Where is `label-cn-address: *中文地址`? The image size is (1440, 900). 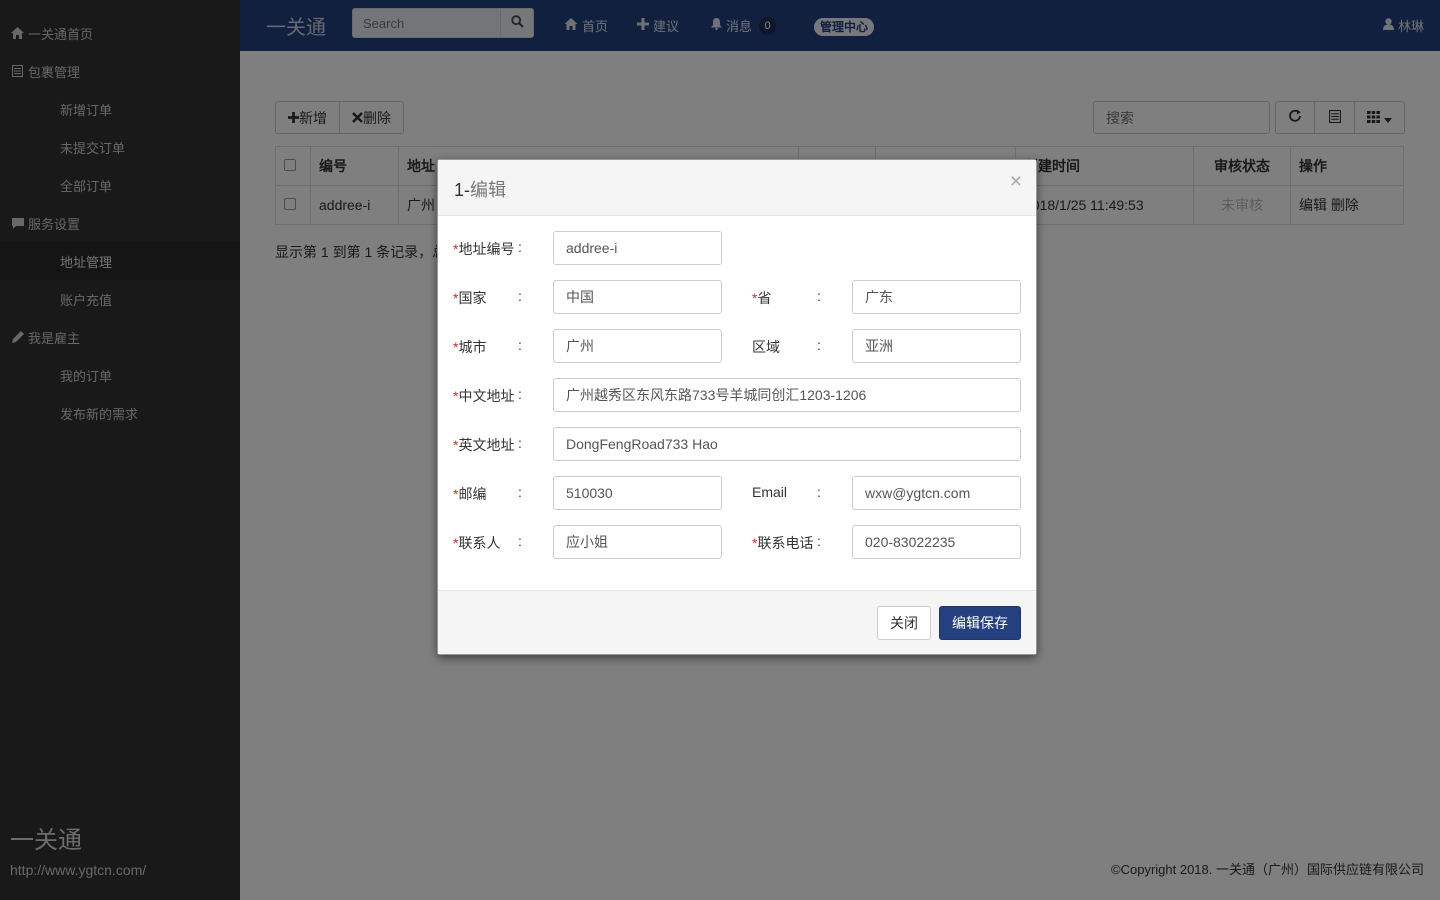 label-cn-address: *中文地址 is located at coordinates (483, 396).